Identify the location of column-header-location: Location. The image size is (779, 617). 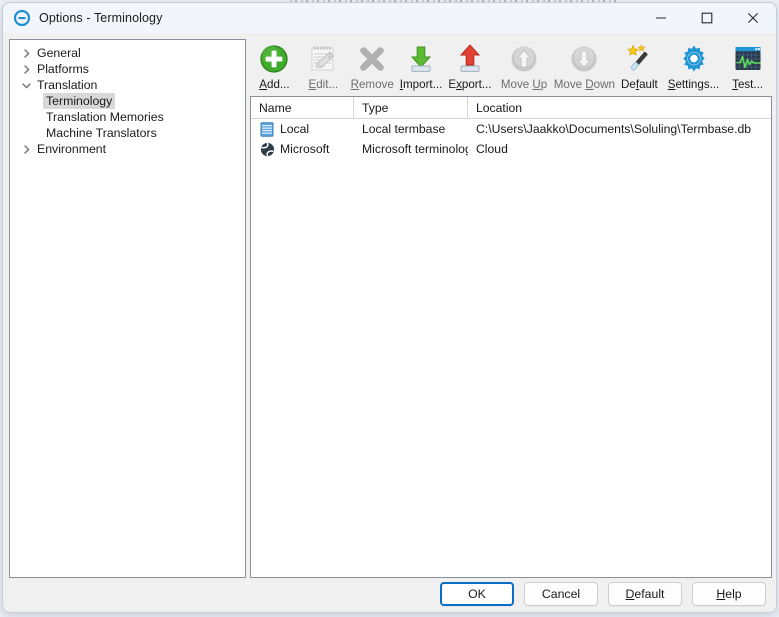
(619, 107).